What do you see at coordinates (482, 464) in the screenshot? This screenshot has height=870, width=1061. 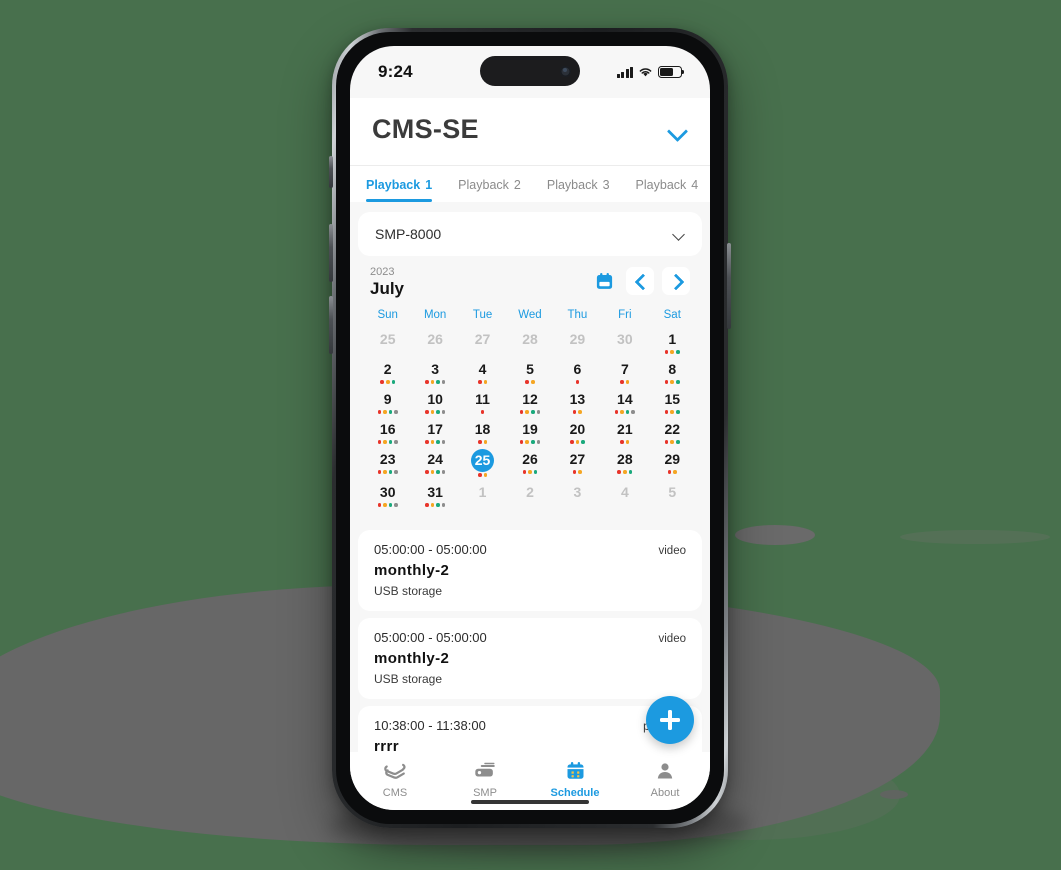 I see `calendar-day-selected: 25` at bounding box center [482, 464].